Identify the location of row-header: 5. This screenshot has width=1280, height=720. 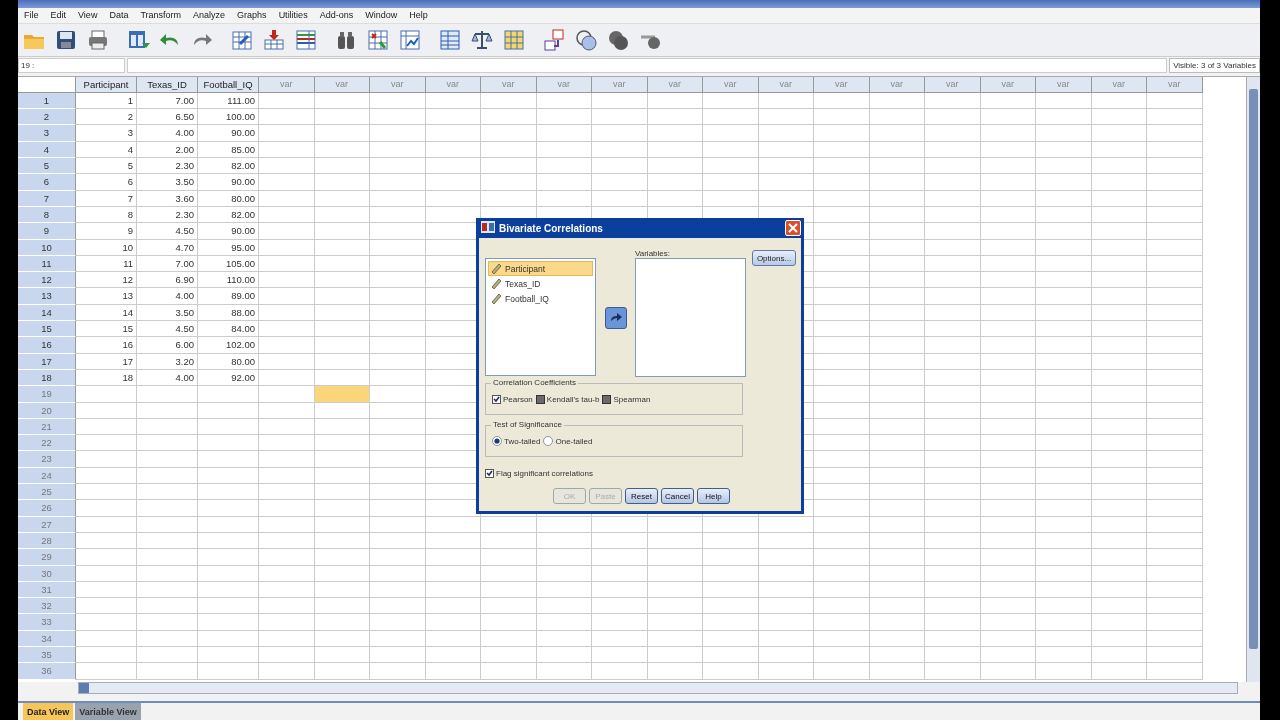
(47, 166).